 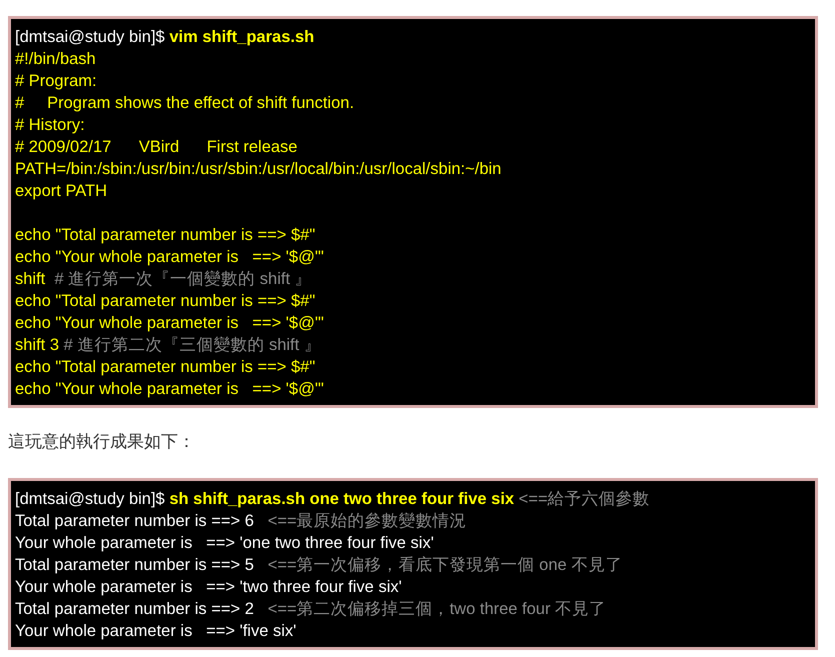 What do you see at coordinates (165, 37) in the screenshot?
I see `terminal-line: [dmtsai@study bin]$ vim shift_paras.sh` at bounding box center [165, 37].